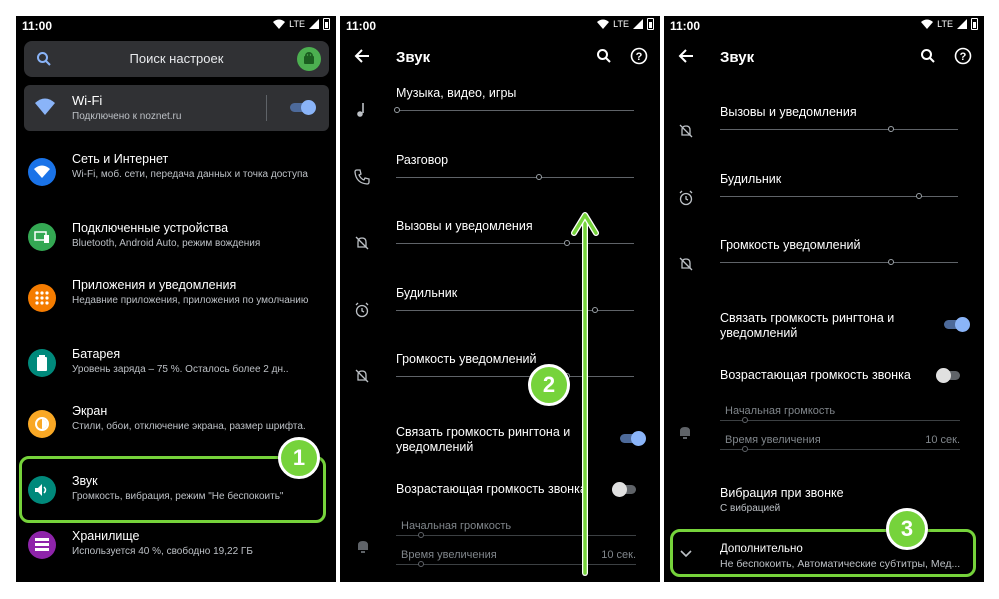 This screenshot has height=599, width=999. What do you see at coordinates (176, 108) in the screenshot?
I see `wifi-quick-card: Wi-Fi Подключено к noznet.ru` at bounding box center [176, 108].